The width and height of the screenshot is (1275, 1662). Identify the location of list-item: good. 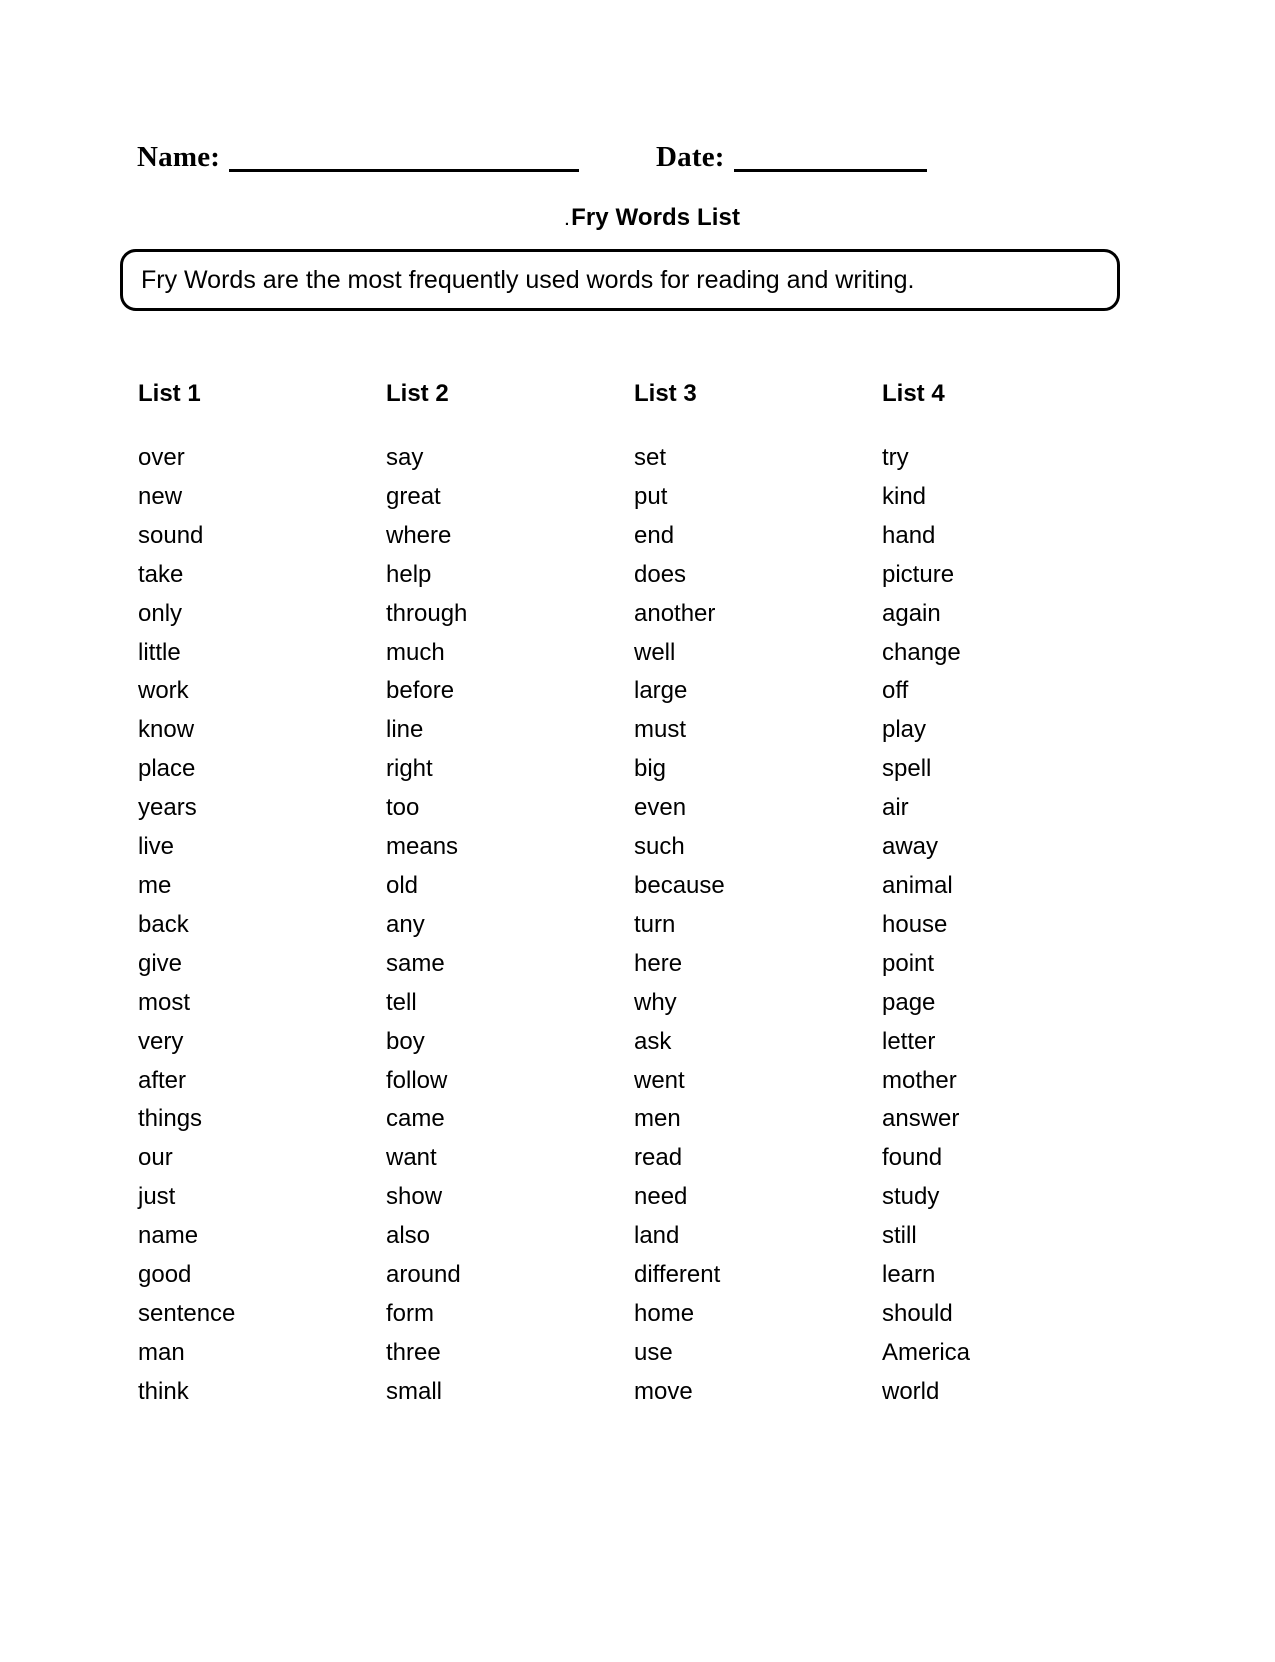
(165, 1275).